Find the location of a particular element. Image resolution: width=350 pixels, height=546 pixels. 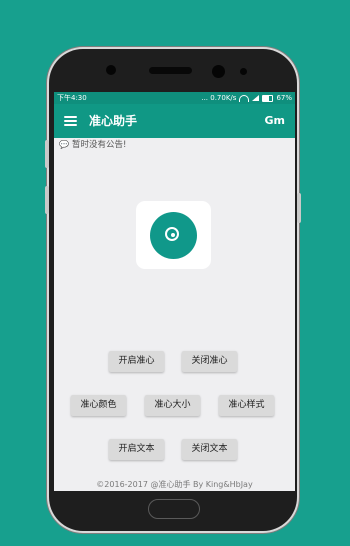

front-camera-icon is located at coordinates (111, 70).